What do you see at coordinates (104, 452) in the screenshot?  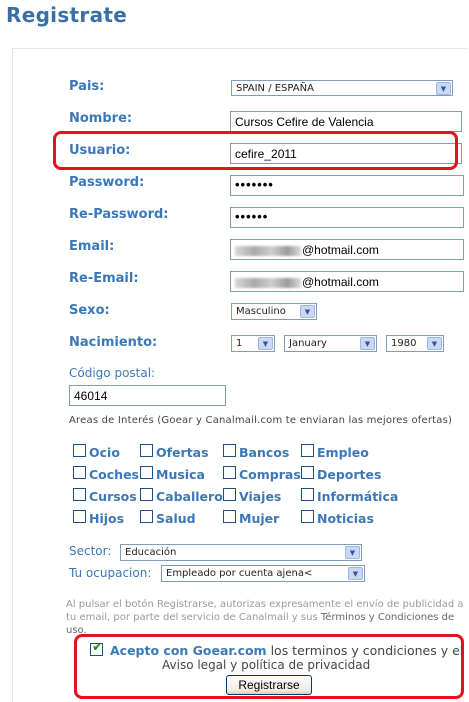 I see `checkbox-label: Ocio` at bounding box center [104, 452].